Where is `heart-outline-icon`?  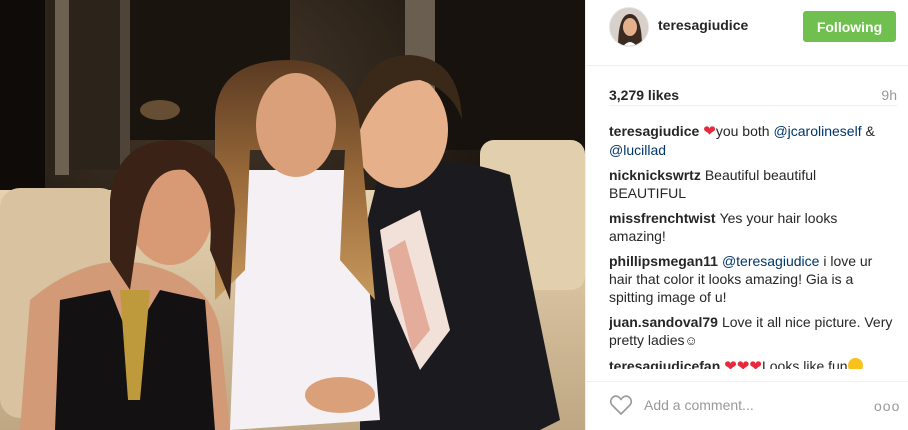
heart-outline-icon is located at coordinates (621, 405).